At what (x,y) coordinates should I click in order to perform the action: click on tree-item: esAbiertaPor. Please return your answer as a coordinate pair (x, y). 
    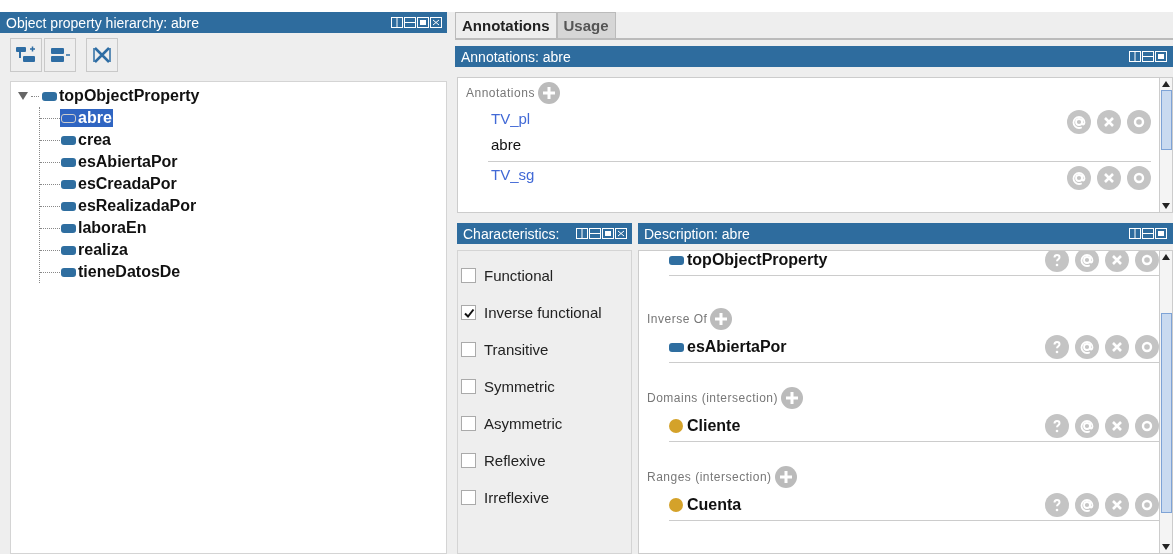
    Looking at the image, I should click on (119, 162).